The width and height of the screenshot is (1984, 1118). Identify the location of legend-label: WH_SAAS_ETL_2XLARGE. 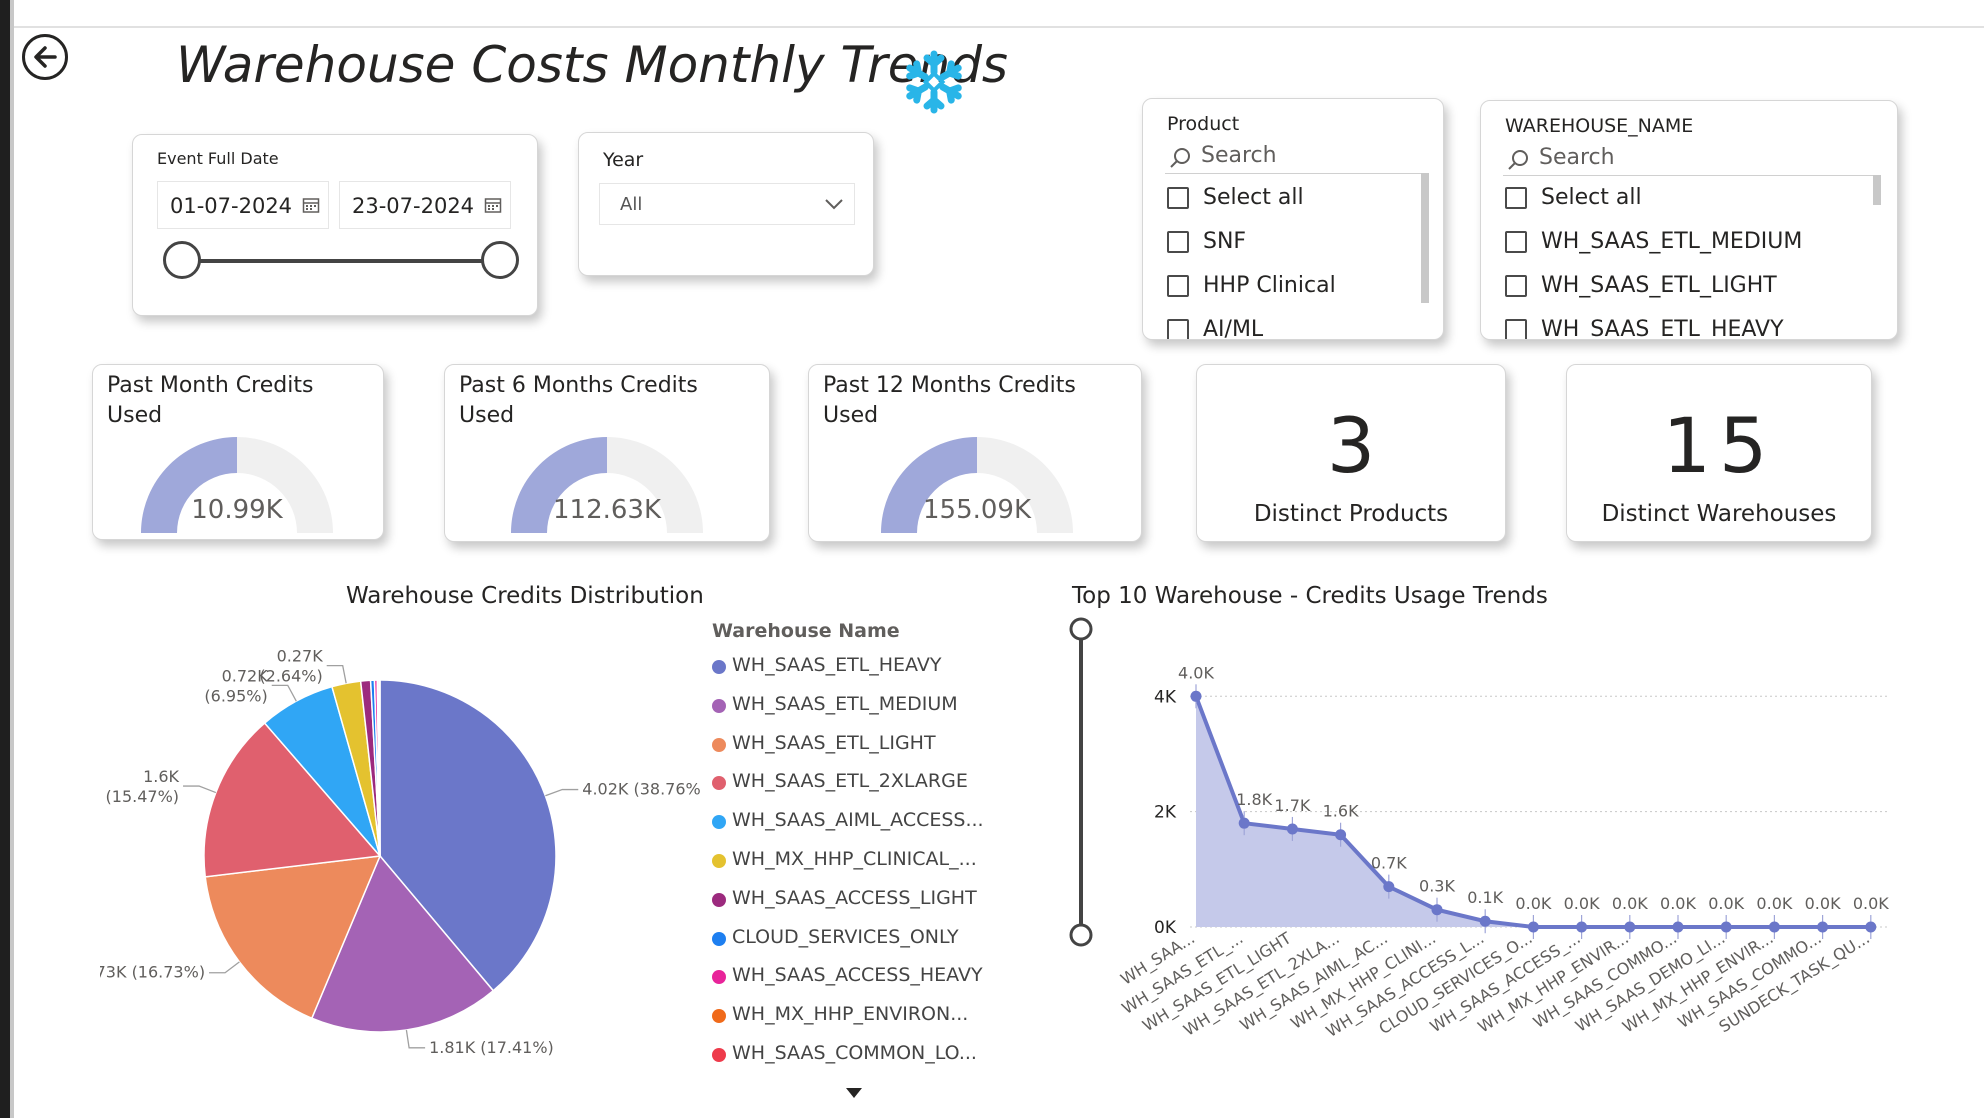
(850, 781).